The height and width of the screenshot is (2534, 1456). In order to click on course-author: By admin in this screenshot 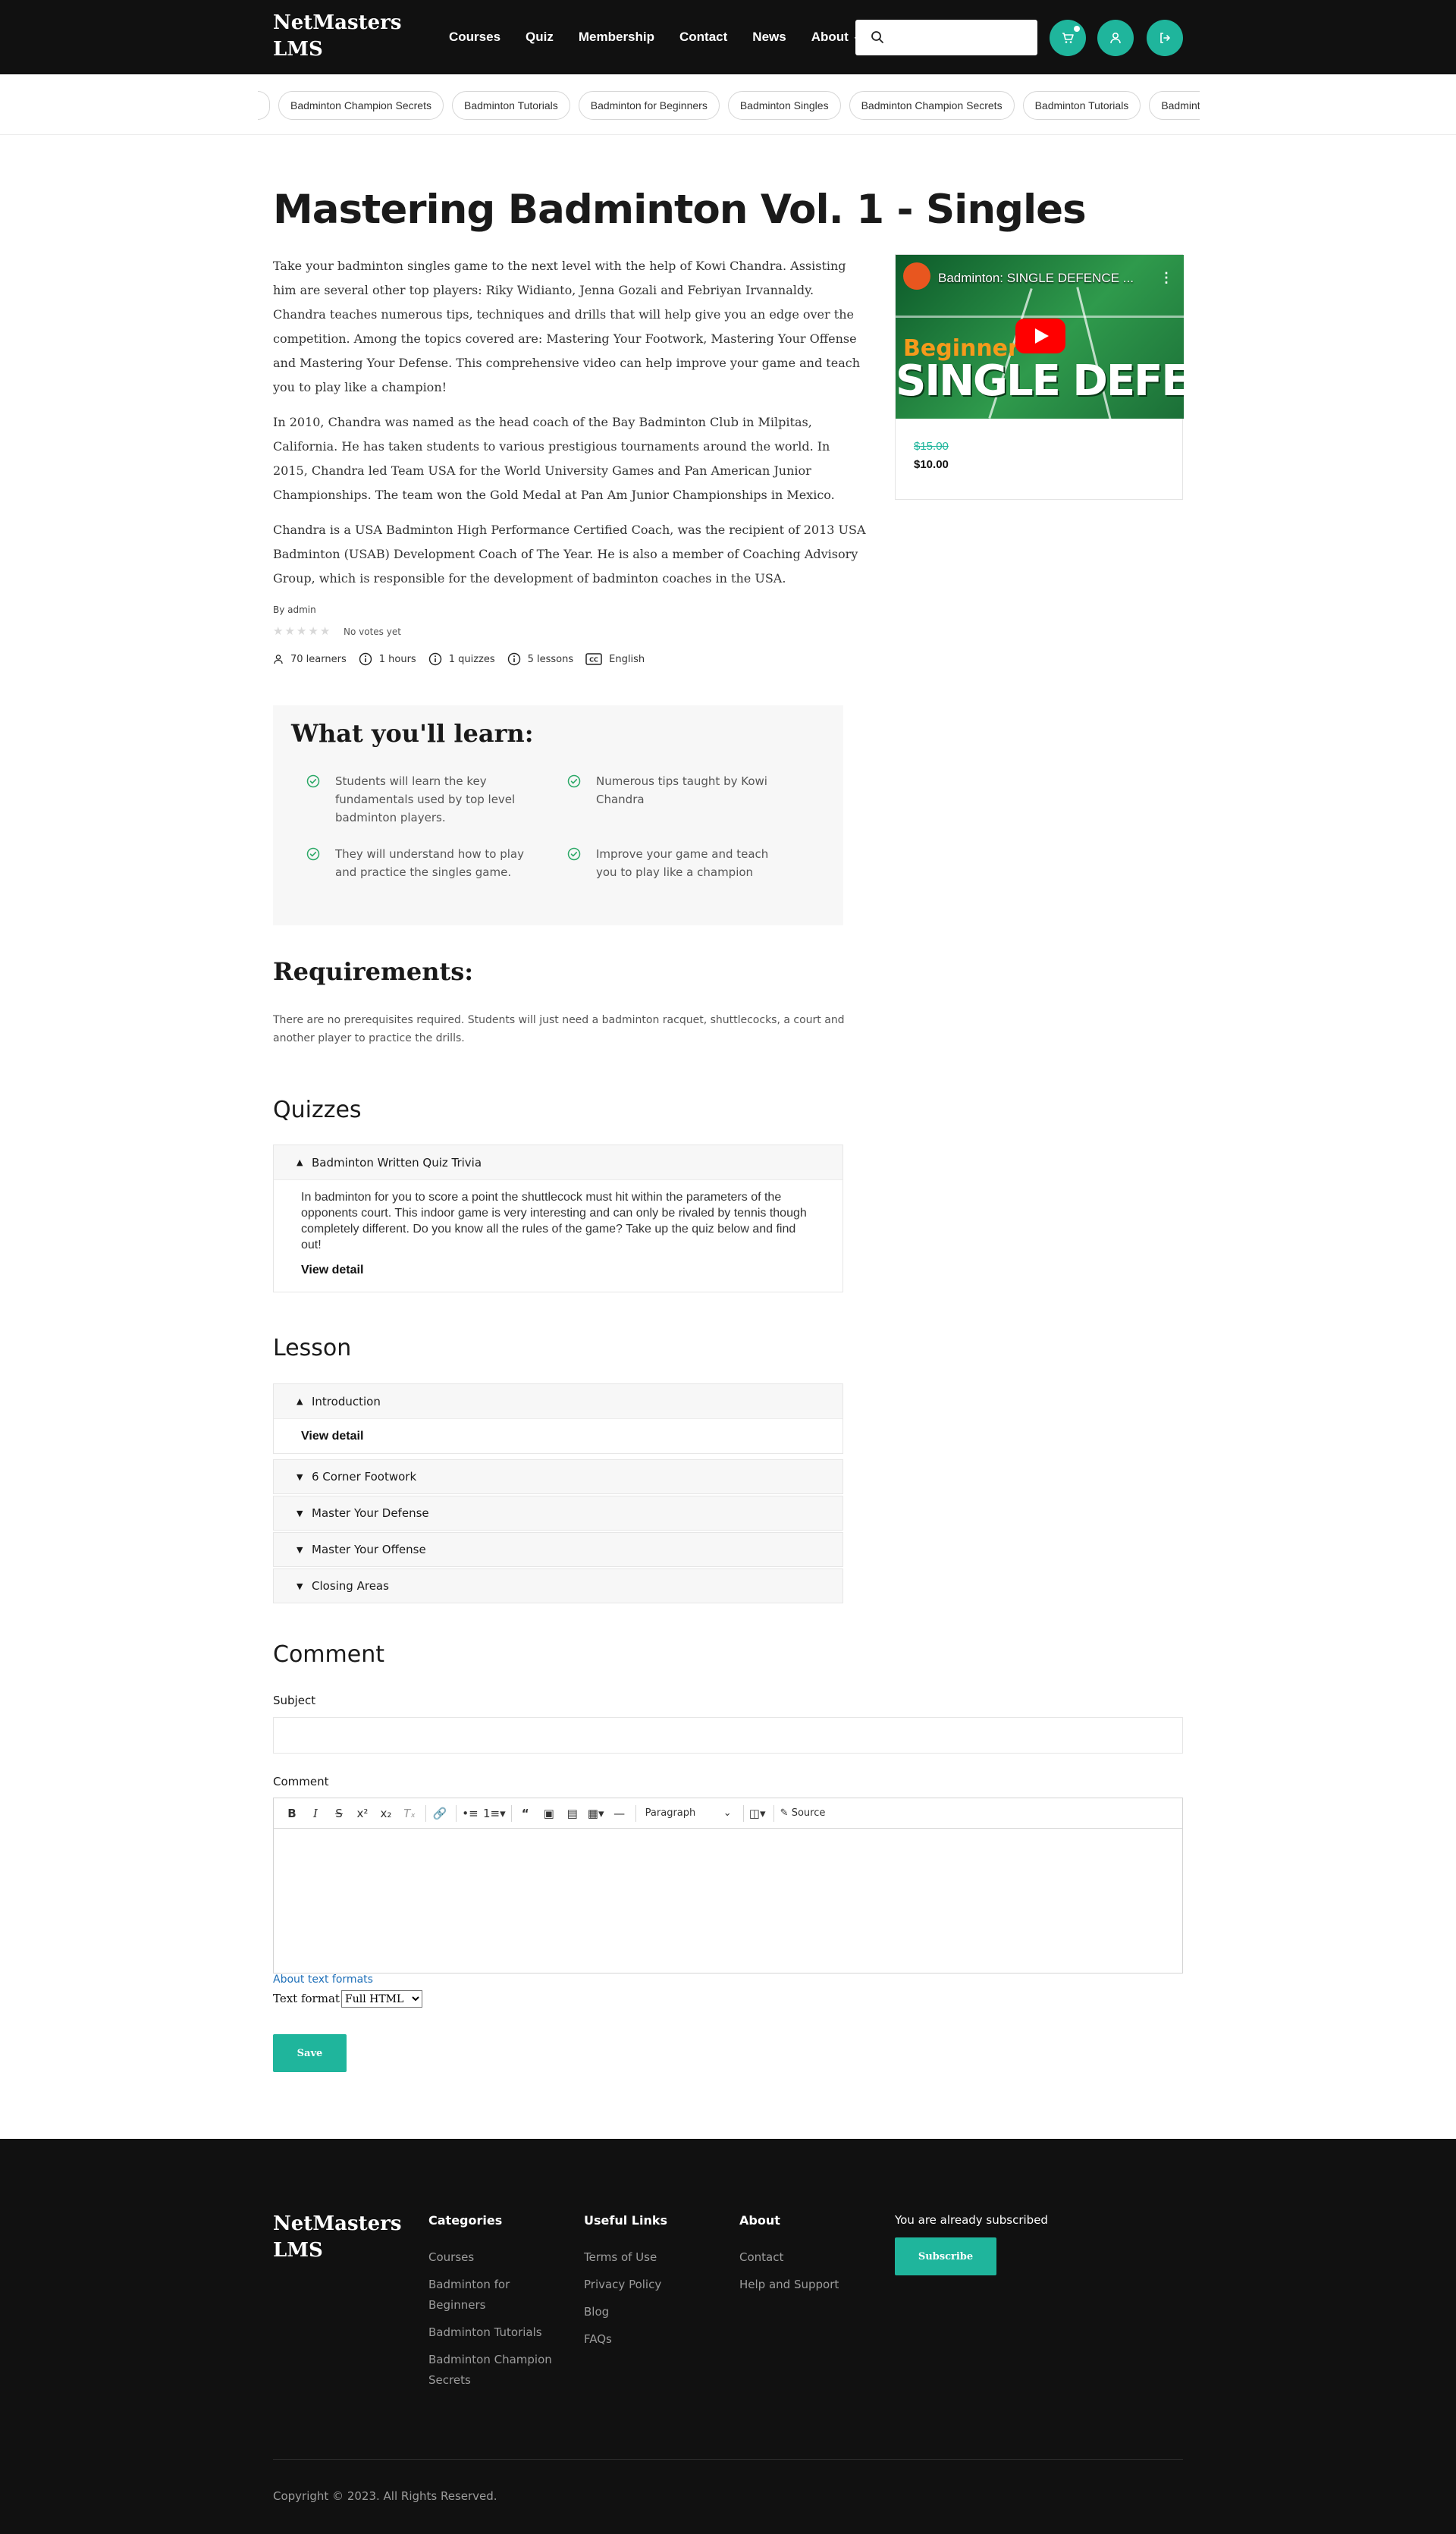, I will do `click(294, 609)`.